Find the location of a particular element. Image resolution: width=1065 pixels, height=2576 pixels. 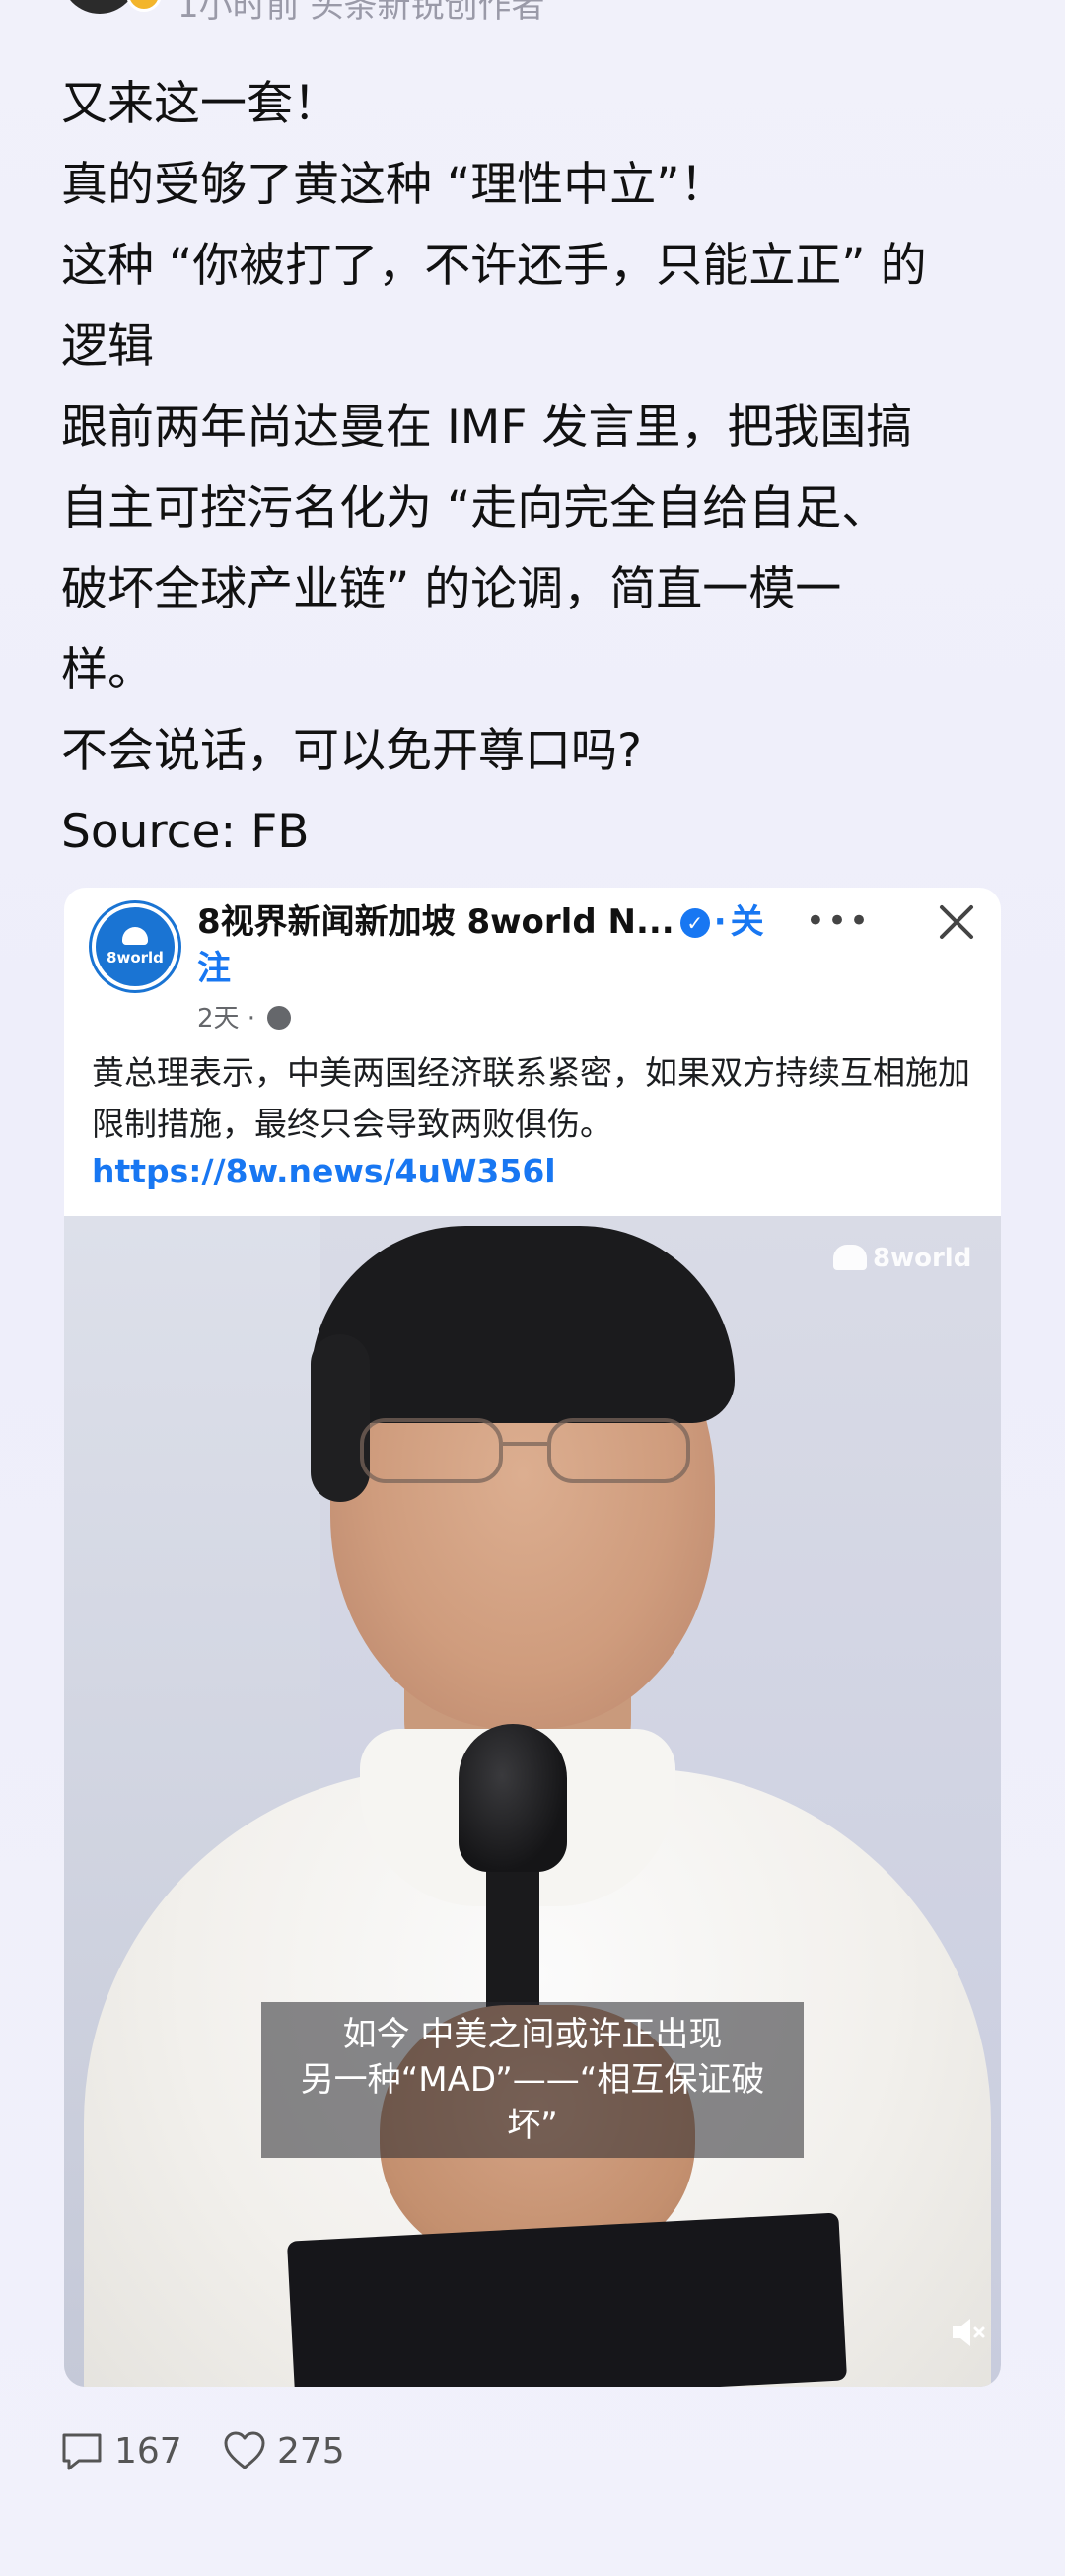

article-link: https://8w.news/4uW356l is located at coordinates (324, 1171).